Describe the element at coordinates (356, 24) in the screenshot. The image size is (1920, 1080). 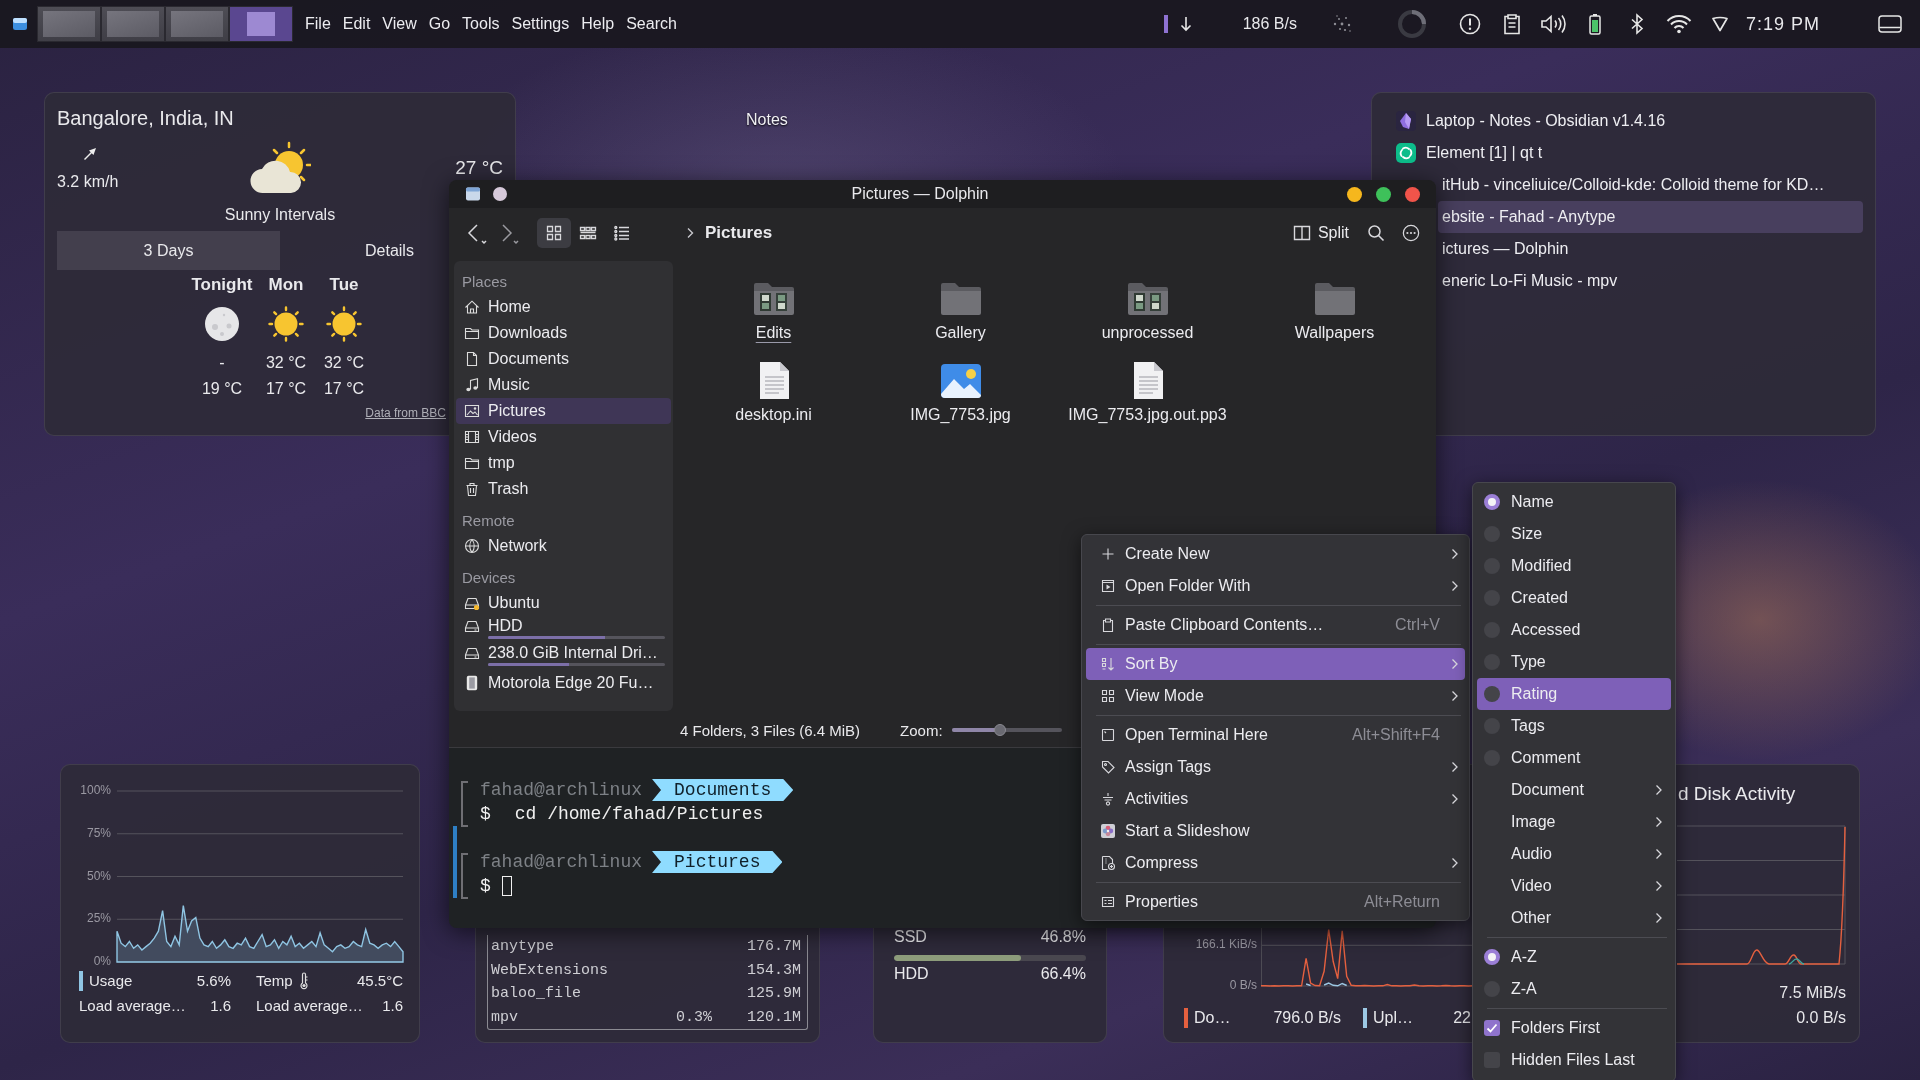
I see `menu-item: Edit` at that location.